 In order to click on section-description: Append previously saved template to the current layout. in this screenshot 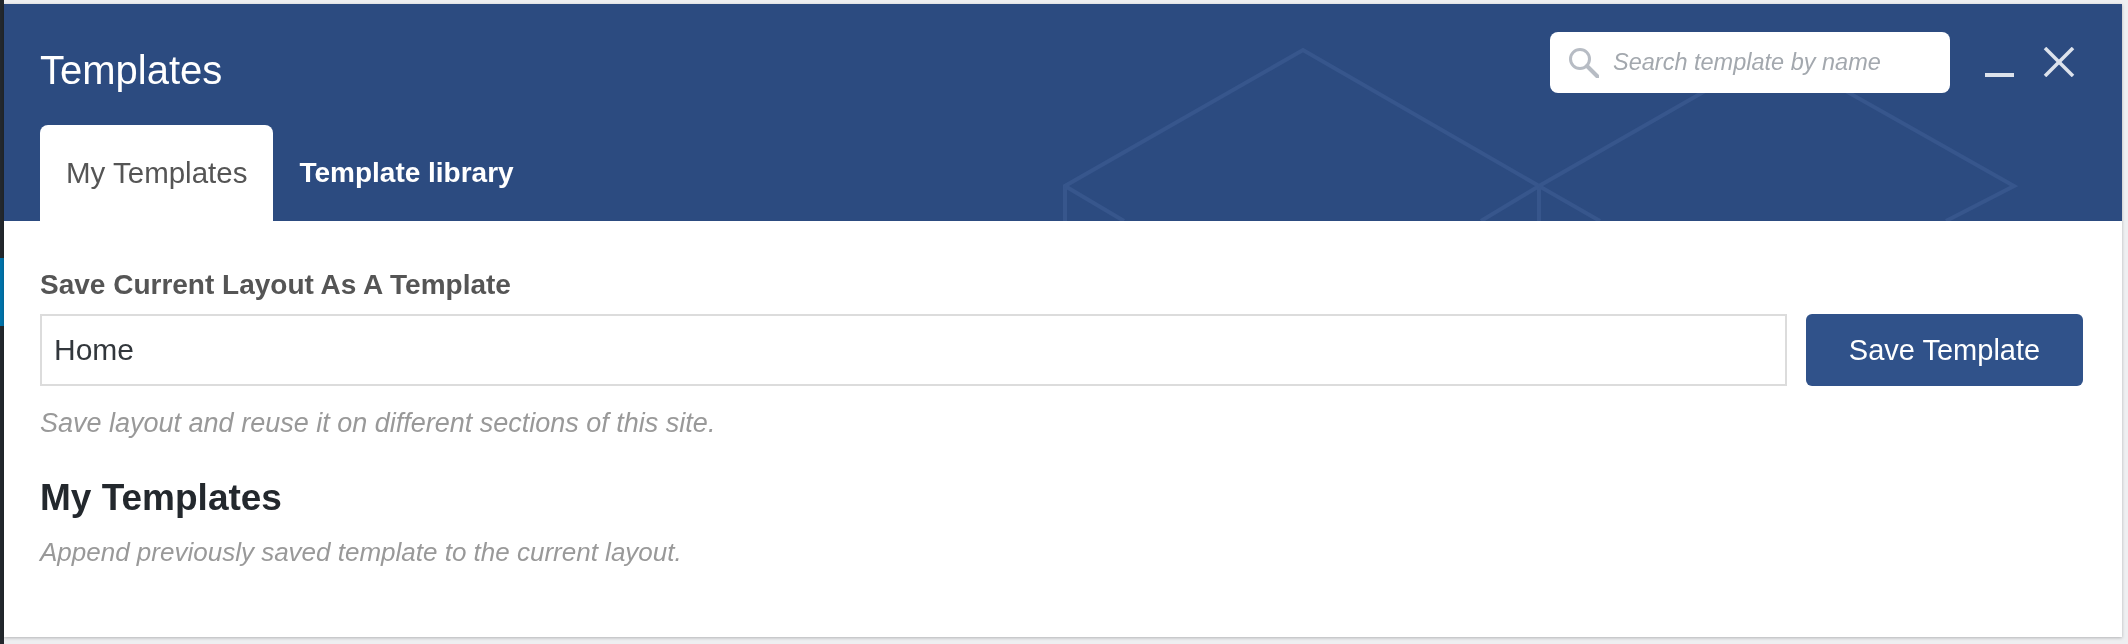, I will do `click(361, 552)`.